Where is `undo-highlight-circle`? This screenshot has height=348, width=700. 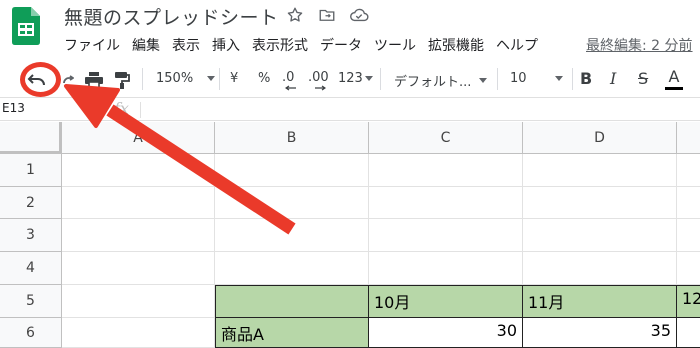 undo-highlight-circle is located at coordinates (40, 79).